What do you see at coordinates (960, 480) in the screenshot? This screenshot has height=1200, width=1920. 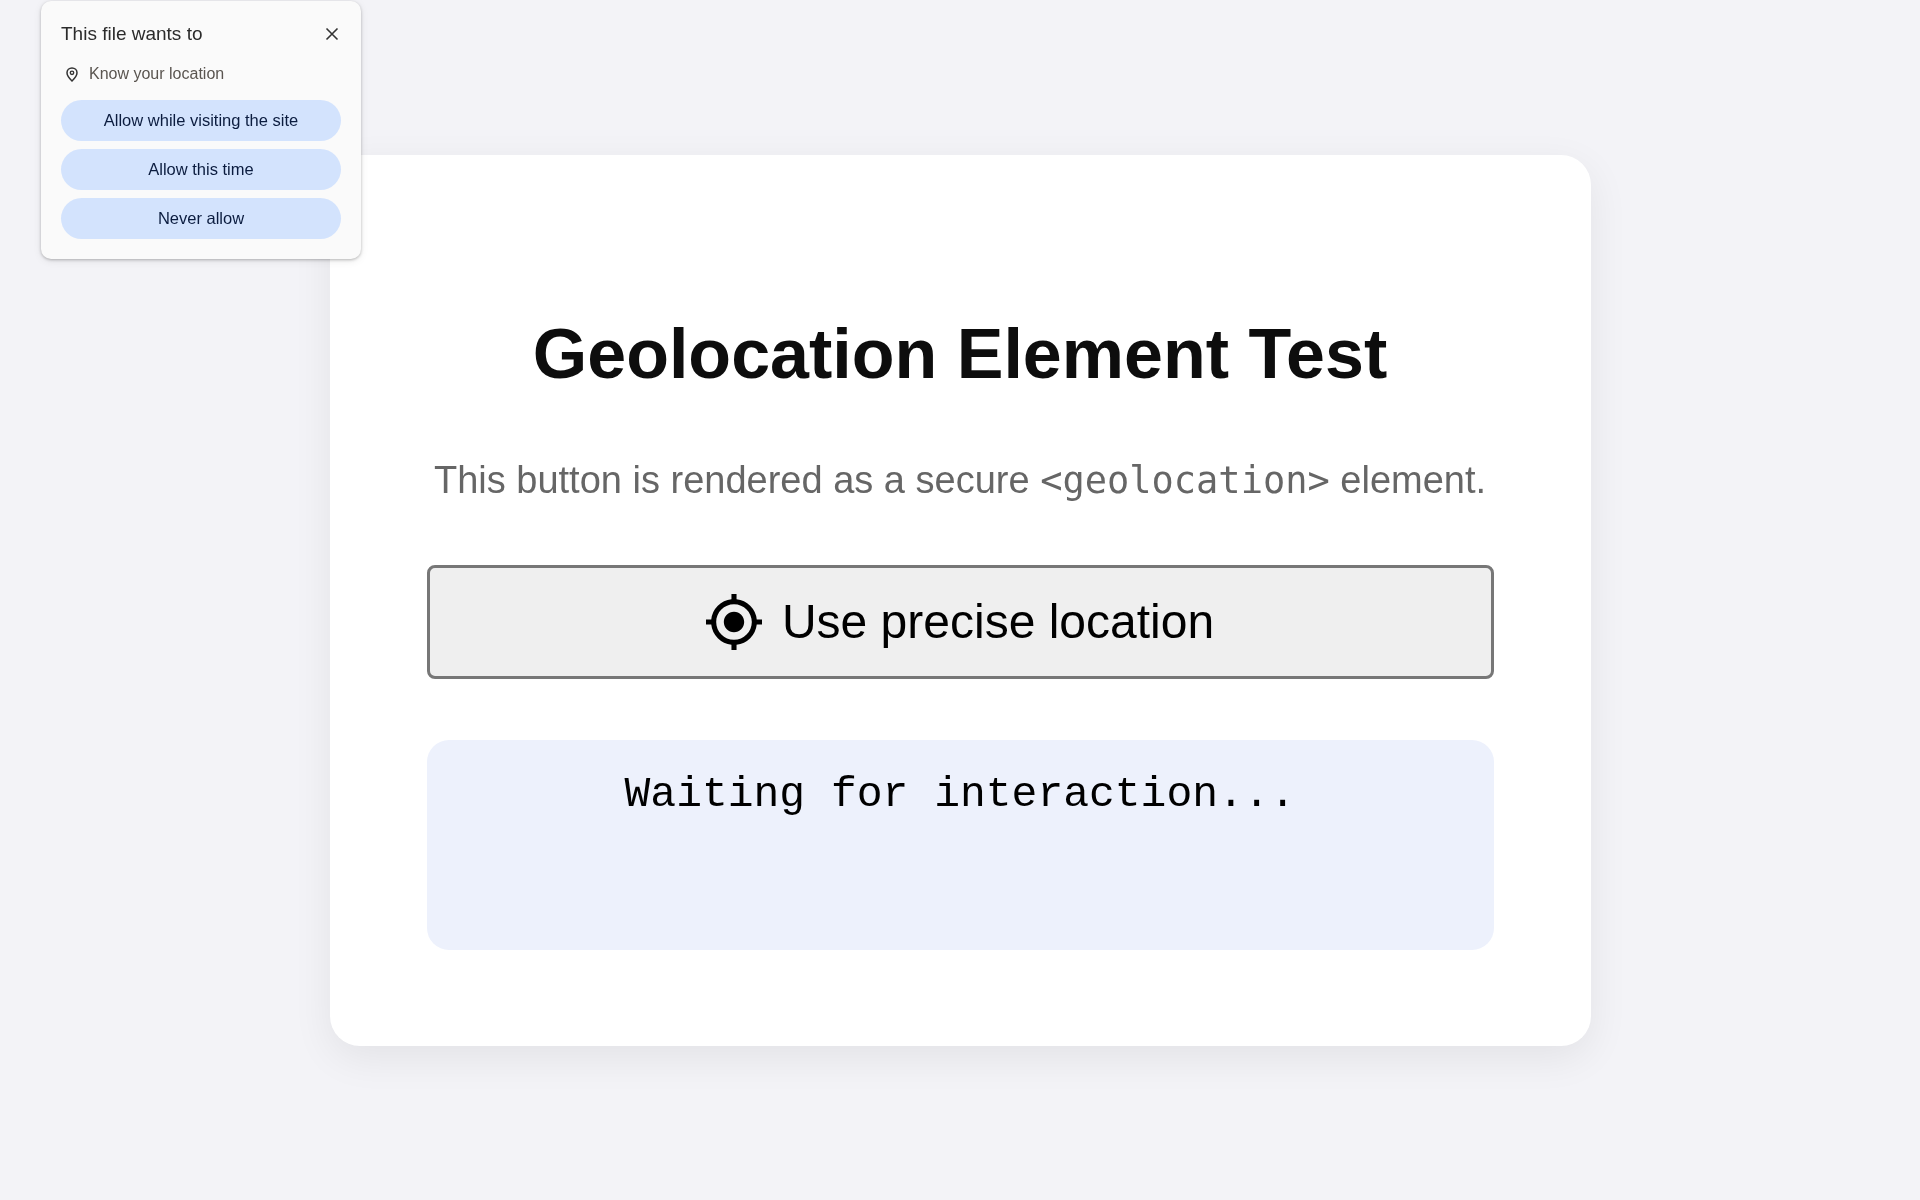 I see `description-text: This button is rendered as a secure <geolocation> element.` at bounding box center [960, 480].